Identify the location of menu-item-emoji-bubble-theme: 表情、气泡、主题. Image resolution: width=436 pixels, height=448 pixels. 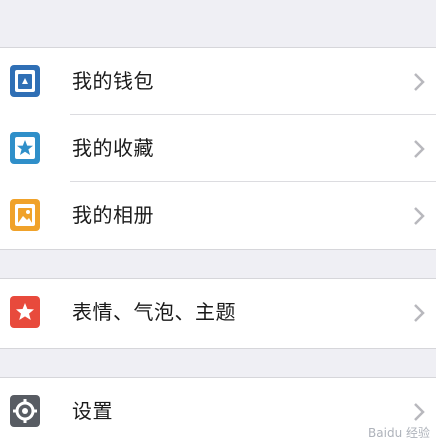
(218, 312).